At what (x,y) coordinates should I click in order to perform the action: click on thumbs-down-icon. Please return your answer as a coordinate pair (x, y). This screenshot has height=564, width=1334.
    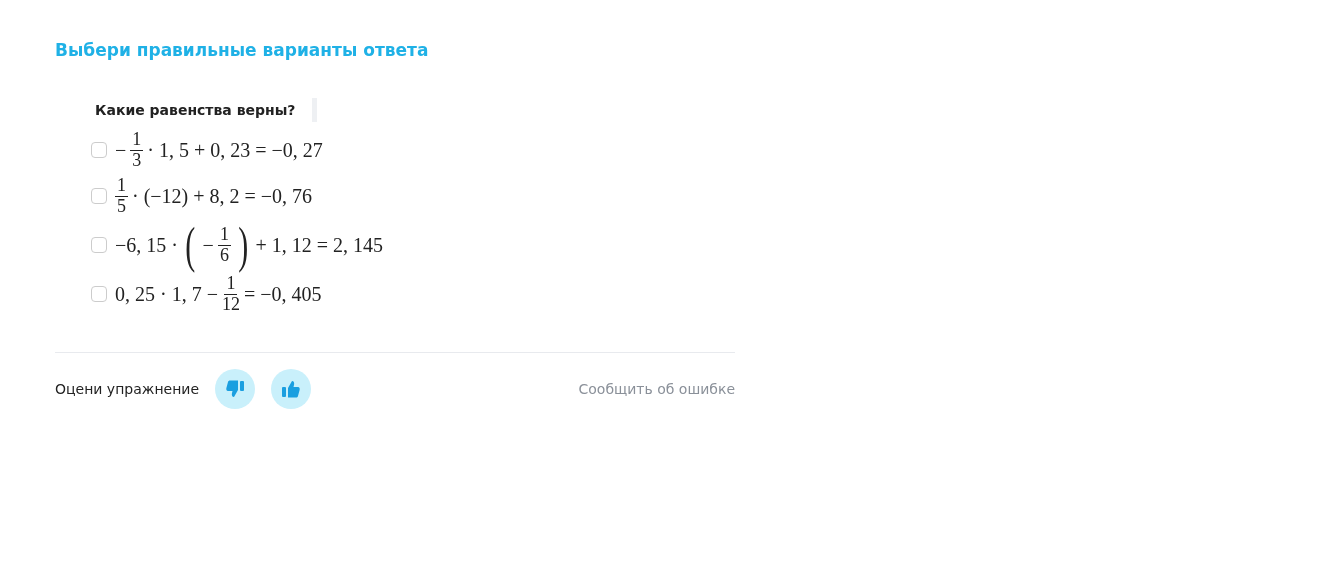
    Looking at the image, I should click on (235, 389).